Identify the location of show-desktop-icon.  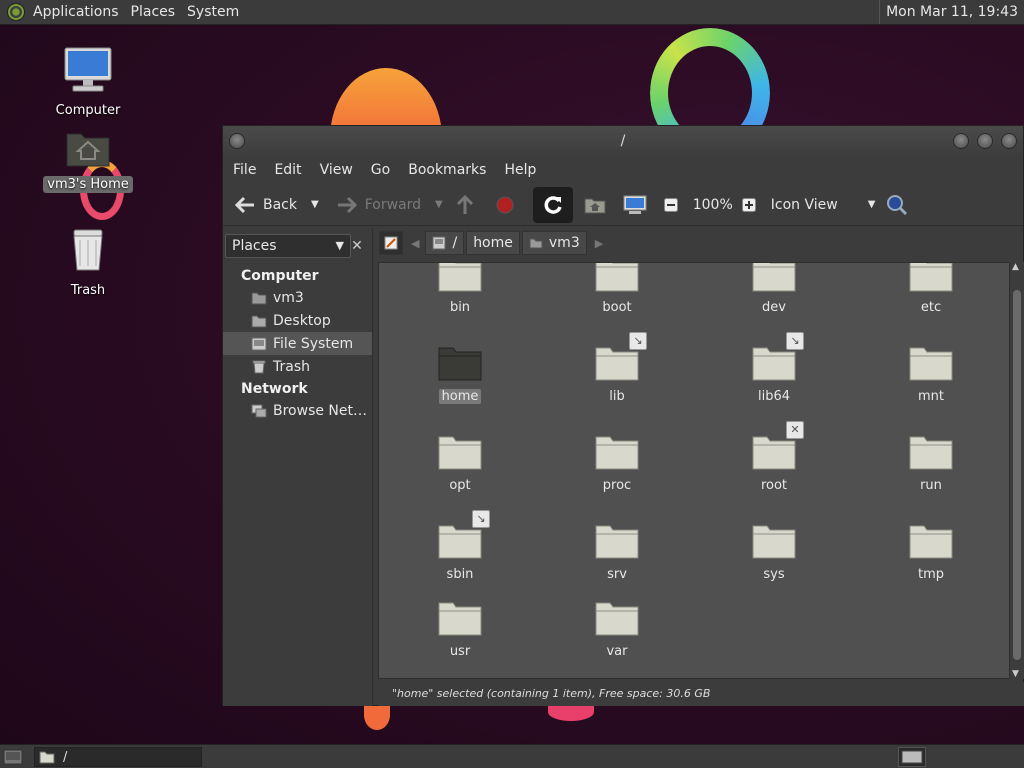
(13, 757).